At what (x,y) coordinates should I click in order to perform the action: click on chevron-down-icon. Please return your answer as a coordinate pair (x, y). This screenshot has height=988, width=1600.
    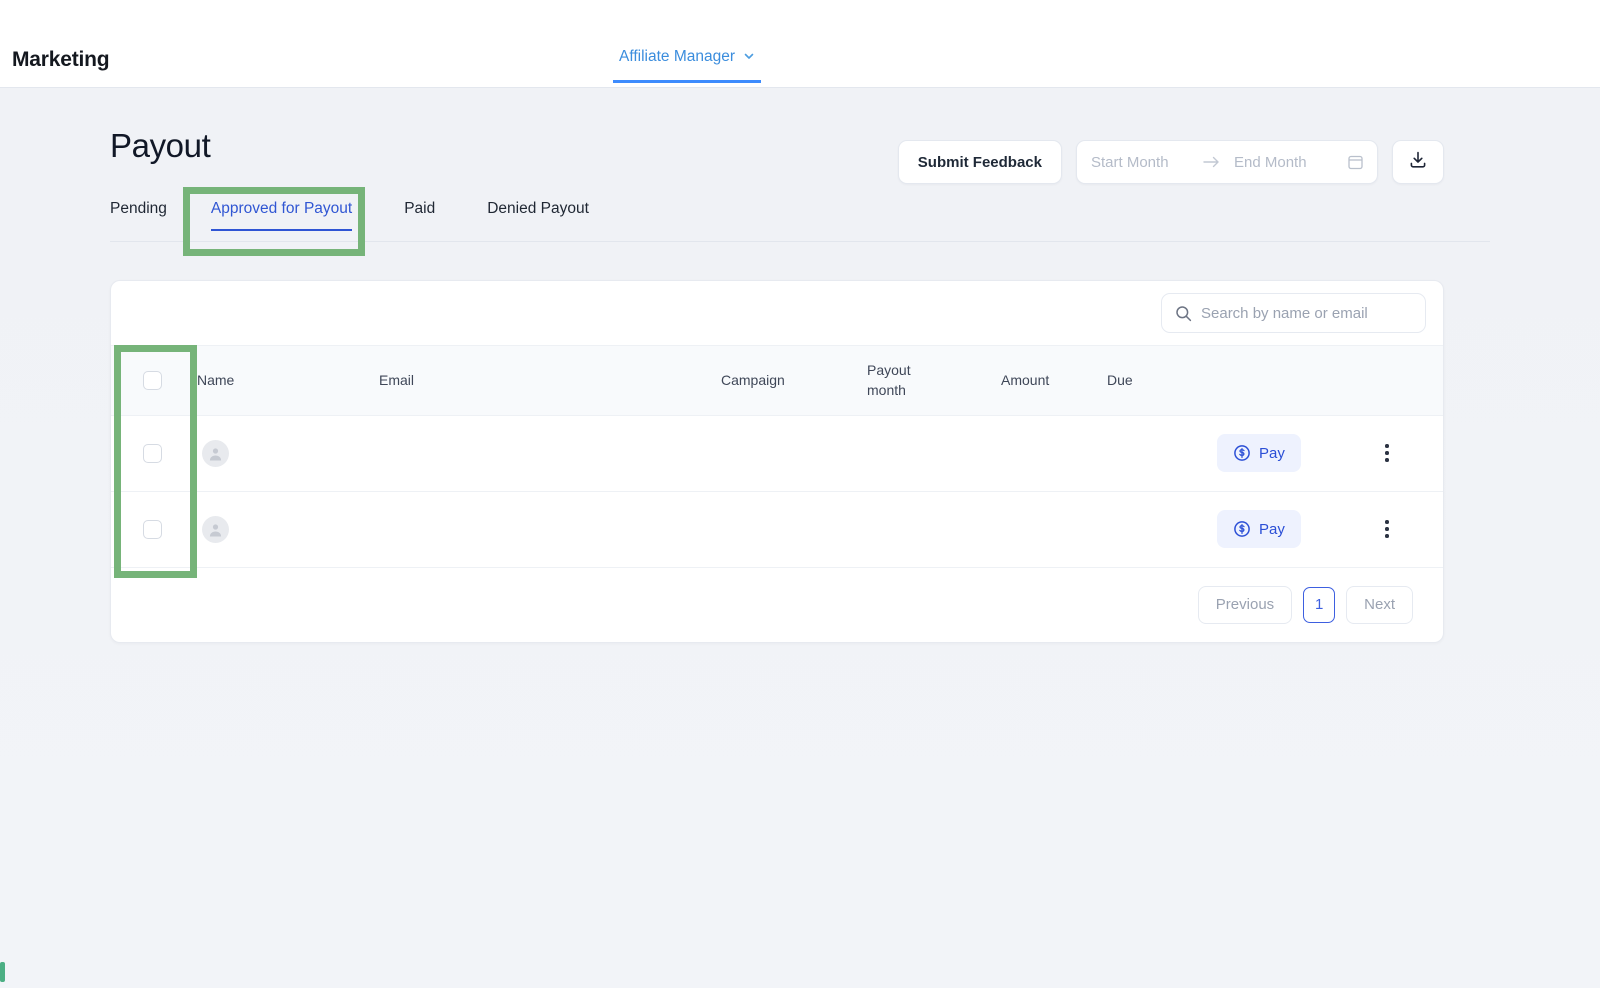
    Looking at the image, I should click on (749, 56).